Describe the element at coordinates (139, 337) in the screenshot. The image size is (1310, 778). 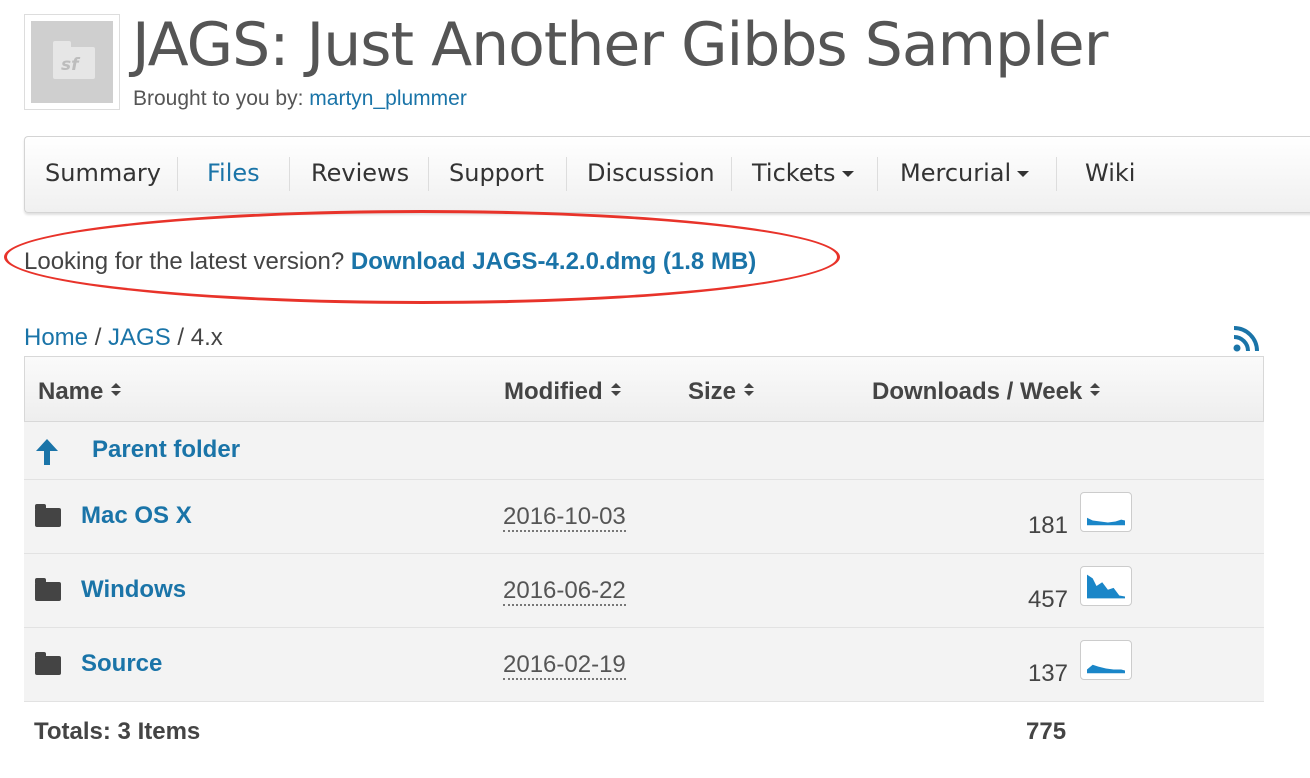
I see `breadcrumb-project: JAGS` at that location.